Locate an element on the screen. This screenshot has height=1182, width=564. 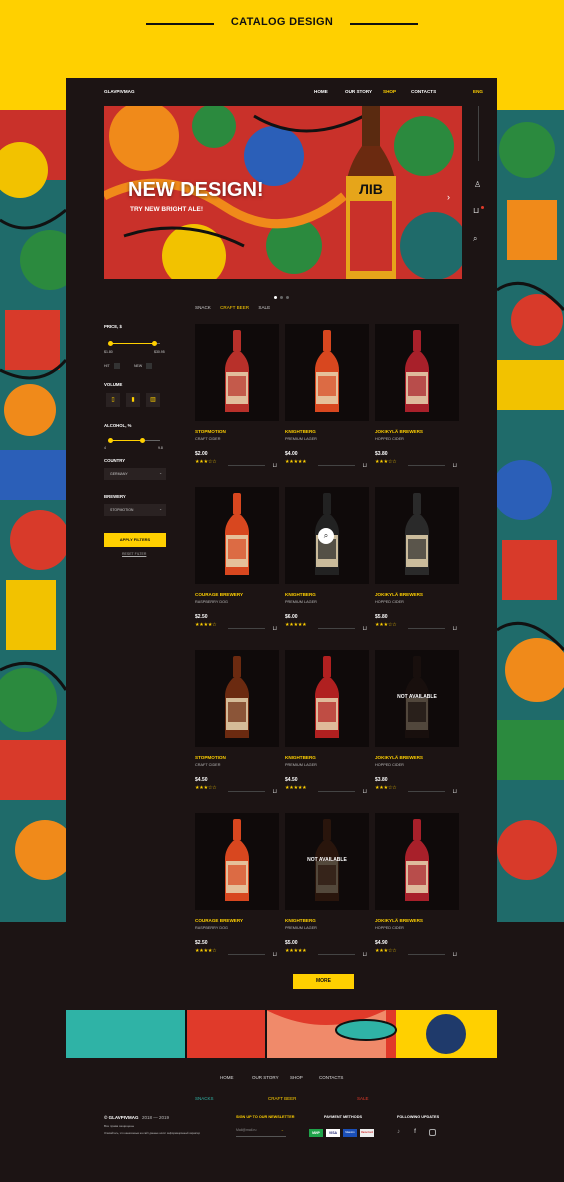
new-checkbox is located at coordinates (149, 366).